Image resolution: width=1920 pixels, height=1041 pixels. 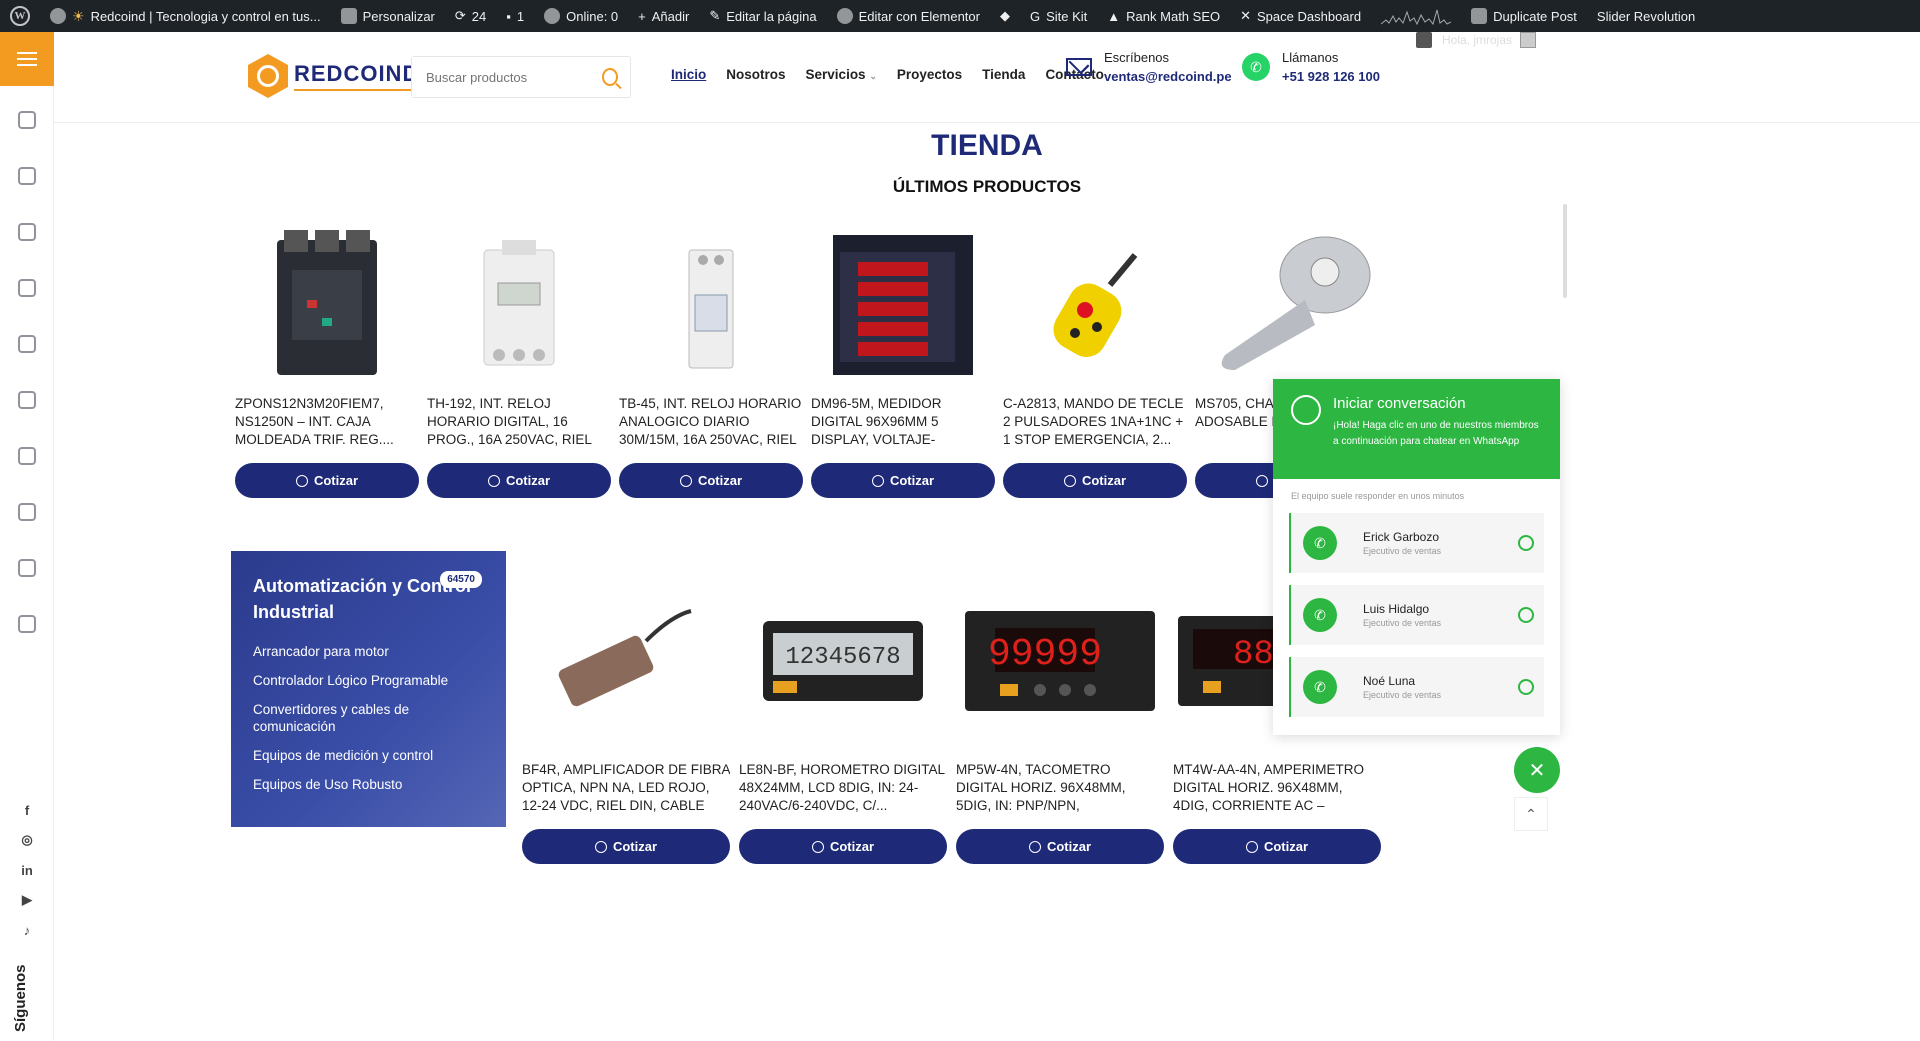 I want to click on space-dashboard-link: ✕ Space Dashboard, so click(x=1300, y=16).